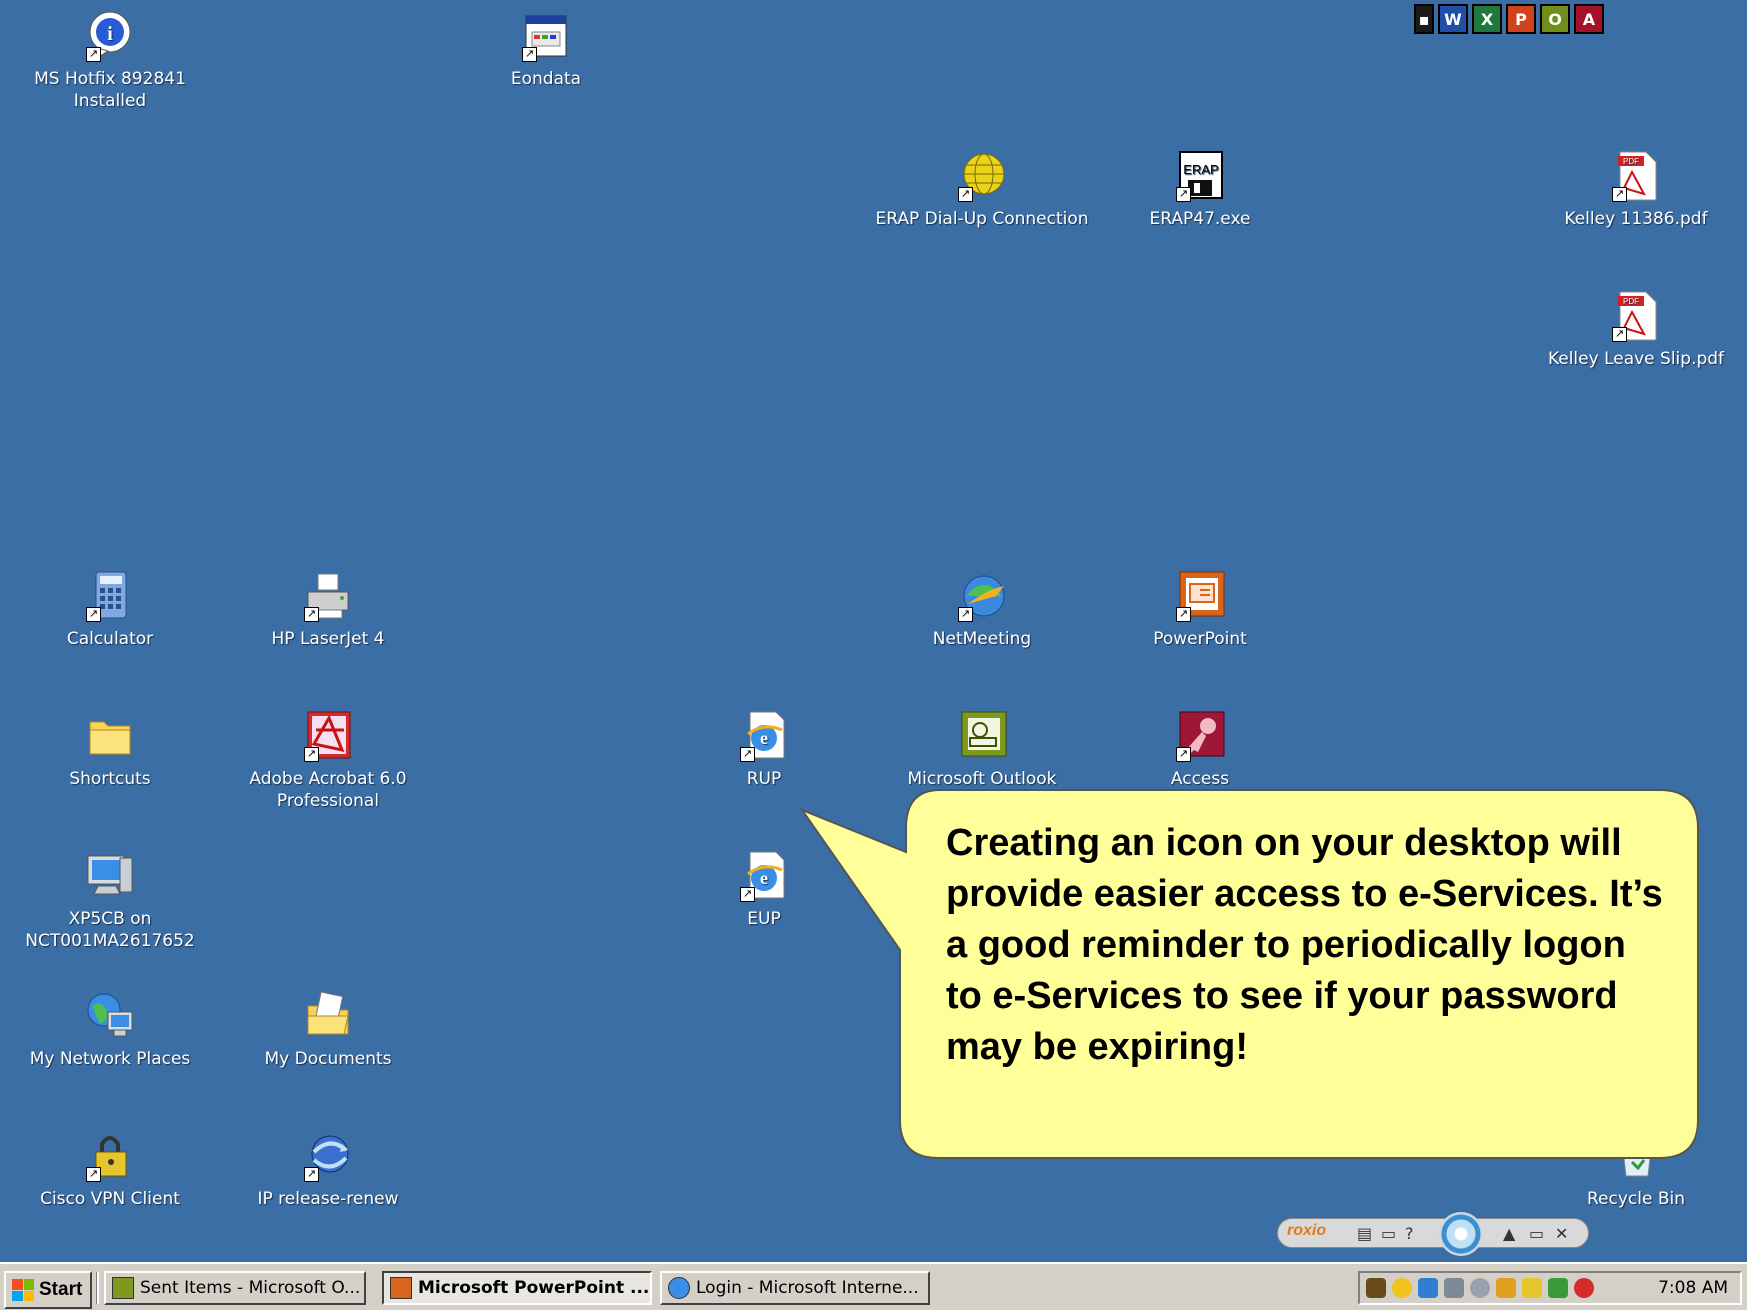 This screenshot has height=1310, width=1747. I want to click on ie-page-icon: e ↗, so click(764, 876).